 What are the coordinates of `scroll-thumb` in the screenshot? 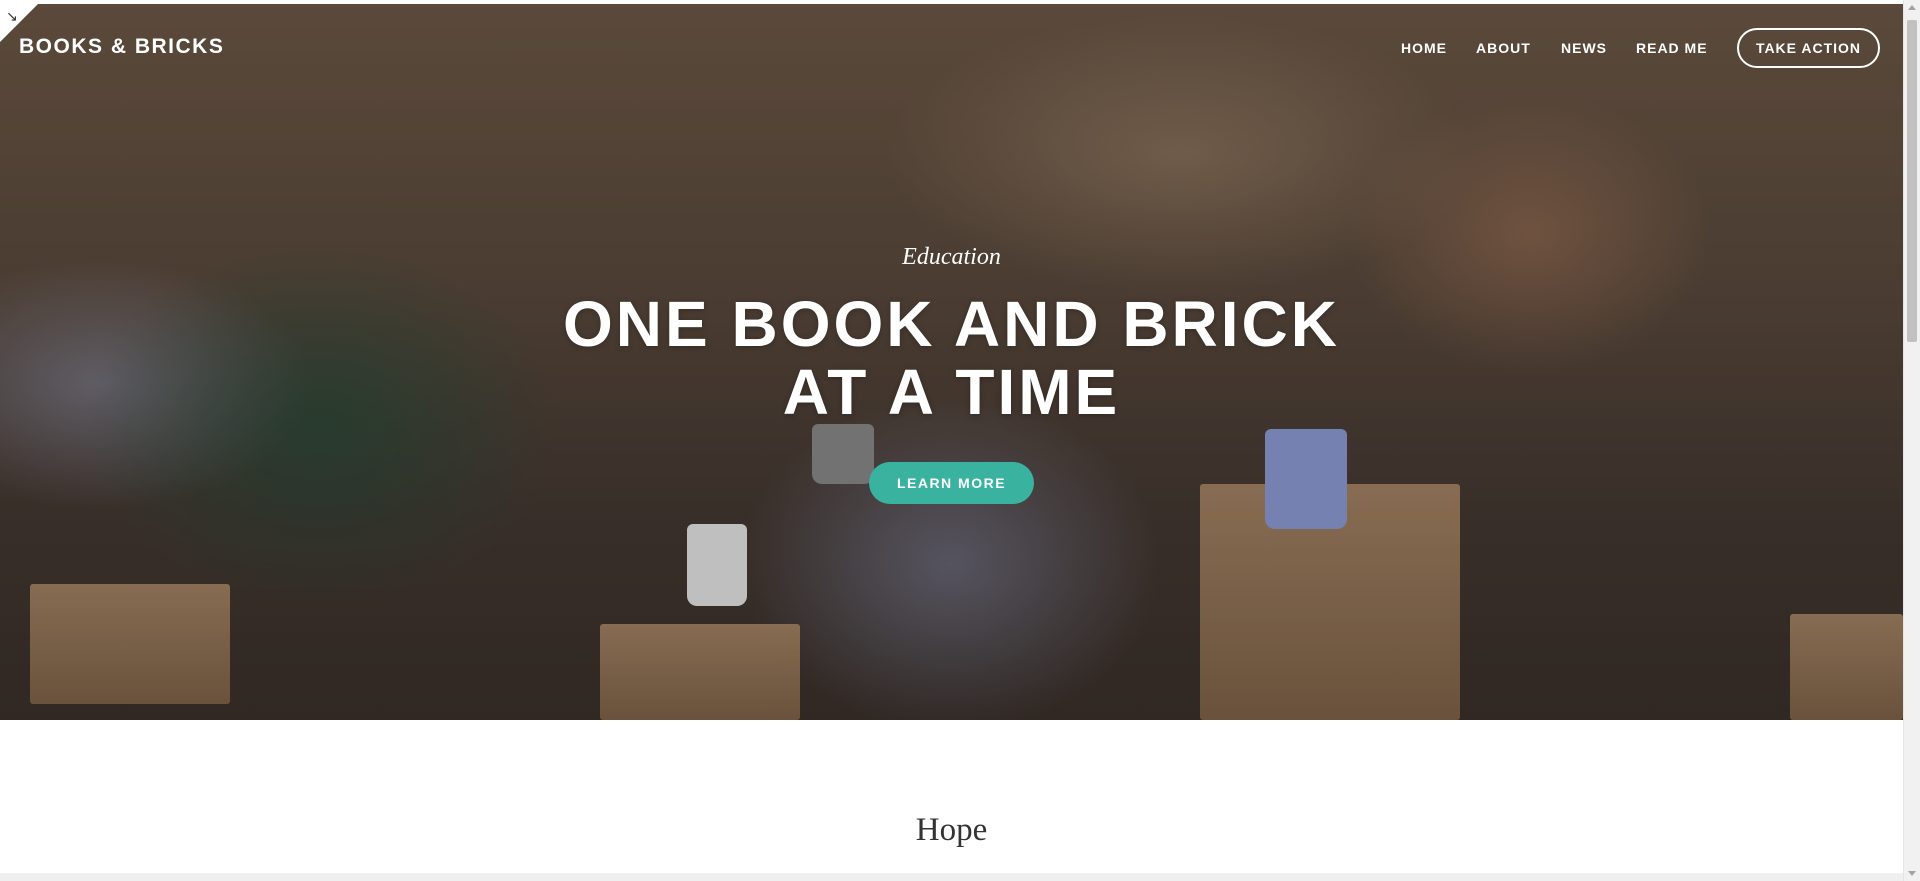 It's located at (1912, 181).